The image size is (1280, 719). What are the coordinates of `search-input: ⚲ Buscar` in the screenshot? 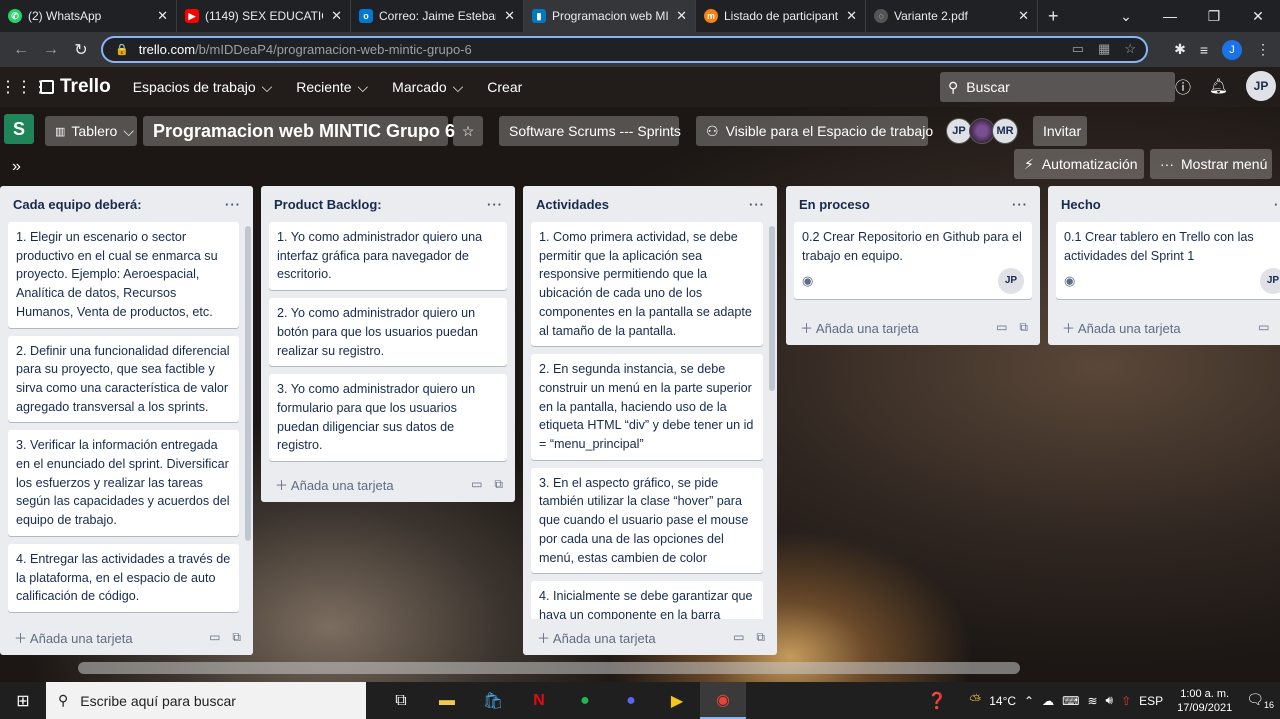 It's located at (1057, 87).